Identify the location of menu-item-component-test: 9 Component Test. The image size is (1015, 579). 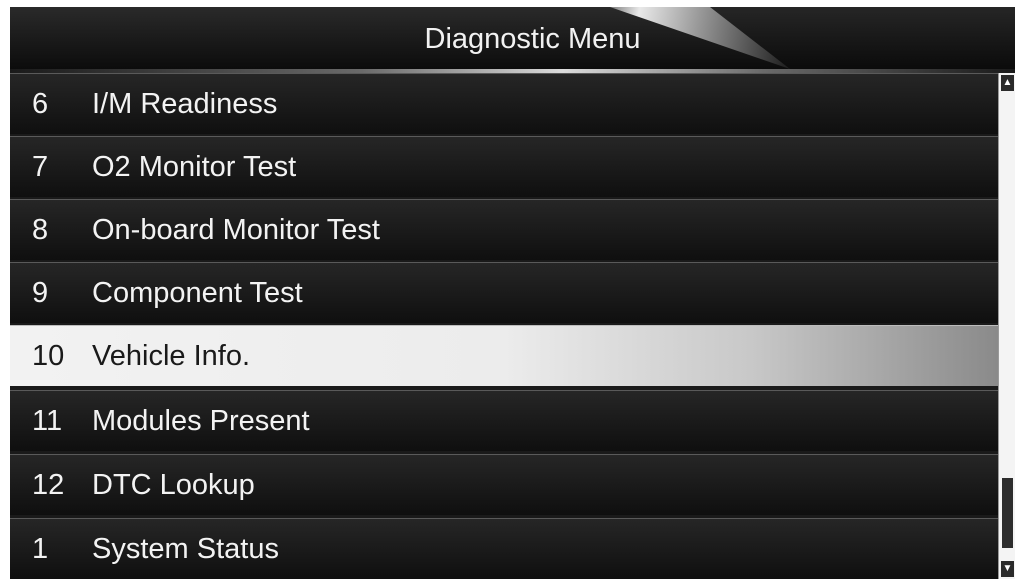
(504, 292).